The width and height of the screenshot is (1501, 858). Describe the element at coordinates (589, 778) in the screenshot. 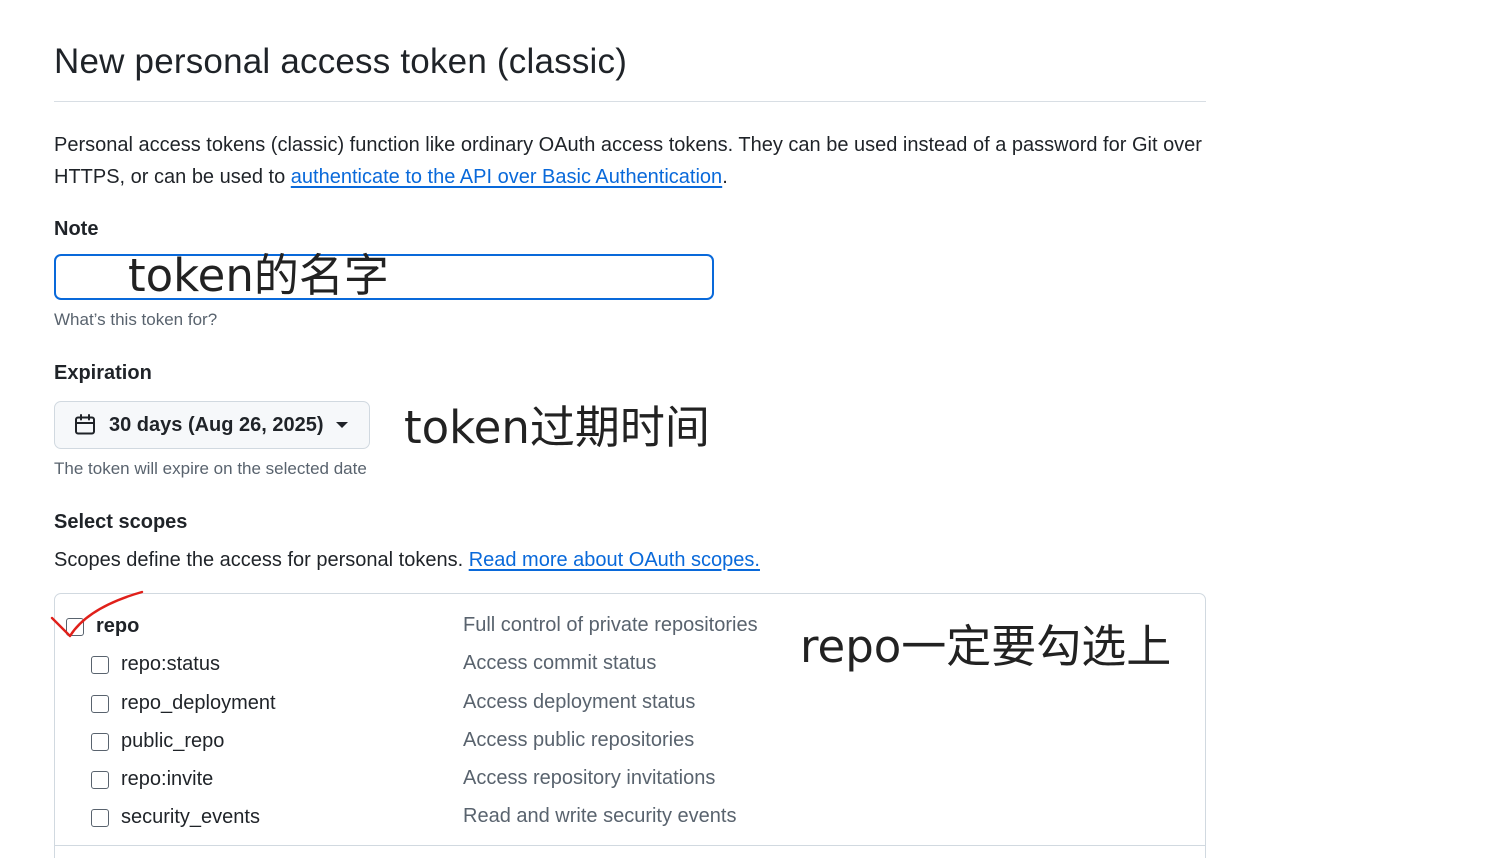

I see `scope-description: Access repository invitations` at that location.